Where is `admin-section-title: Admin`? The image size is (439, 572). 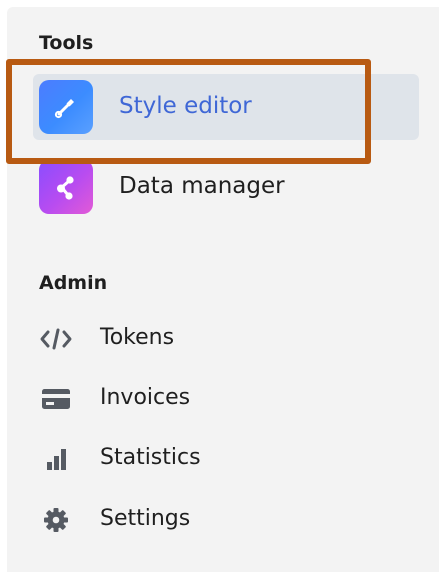 admin-section-title: Admin is located at coordinates (73, 283).